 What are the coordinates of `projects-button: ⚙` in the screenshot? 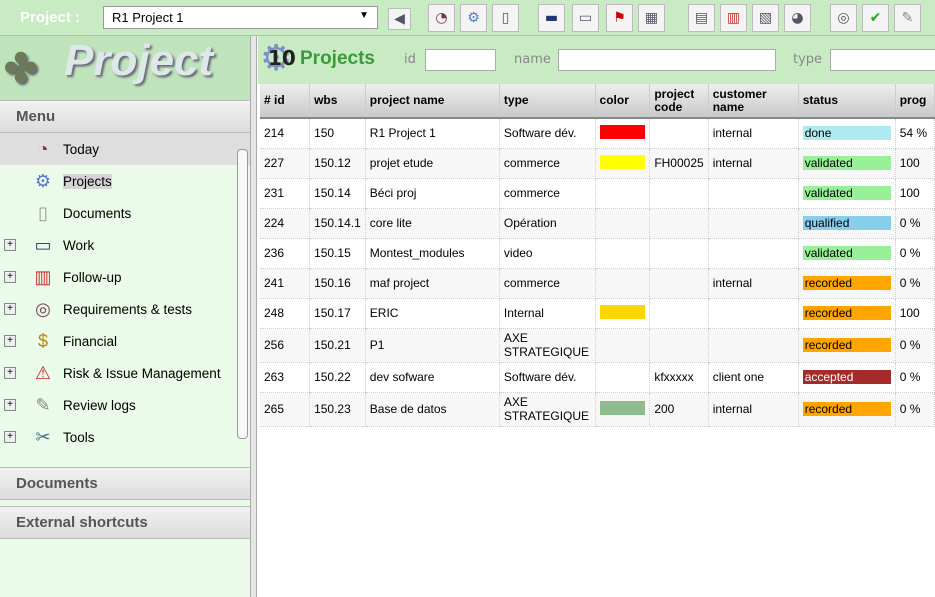 It's located at (473, 18).